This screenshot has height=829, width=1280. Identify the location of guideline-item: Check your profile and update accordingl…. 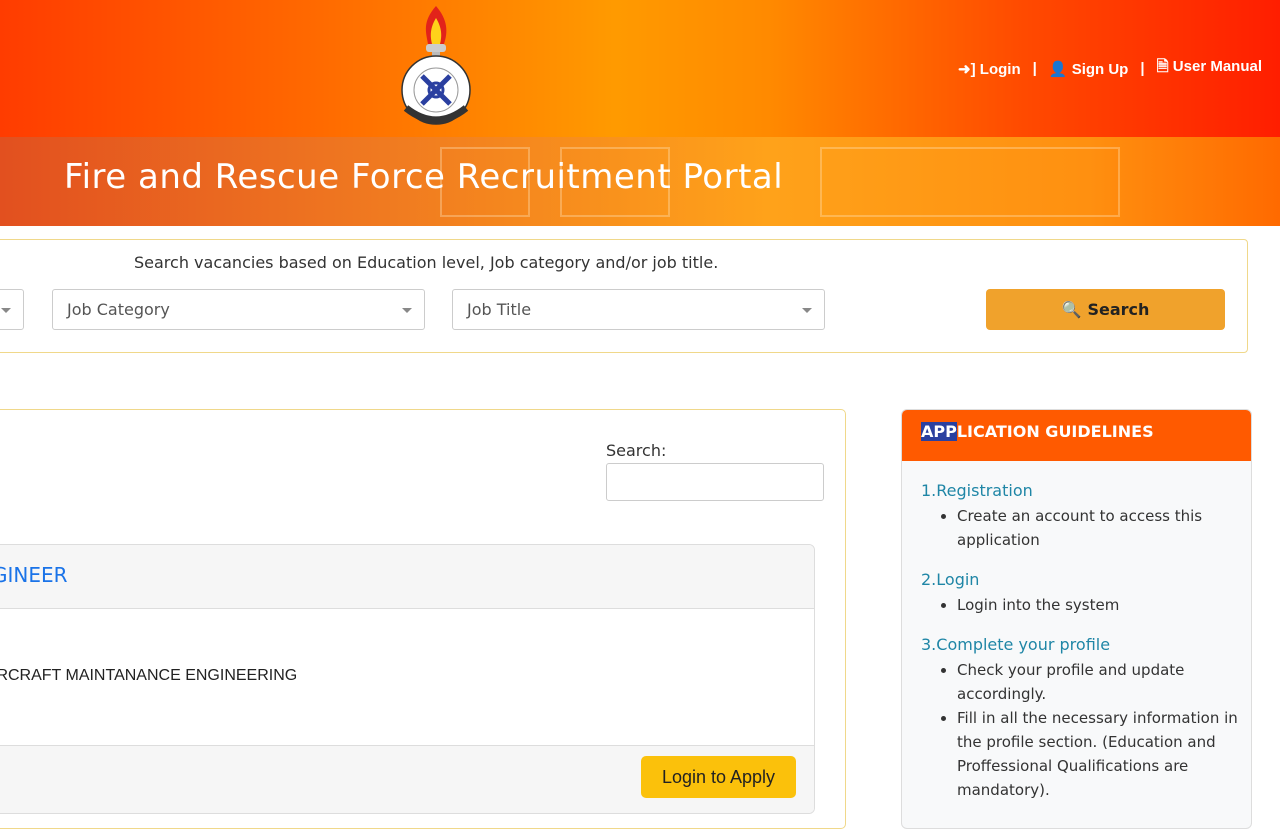
(1102, 682).